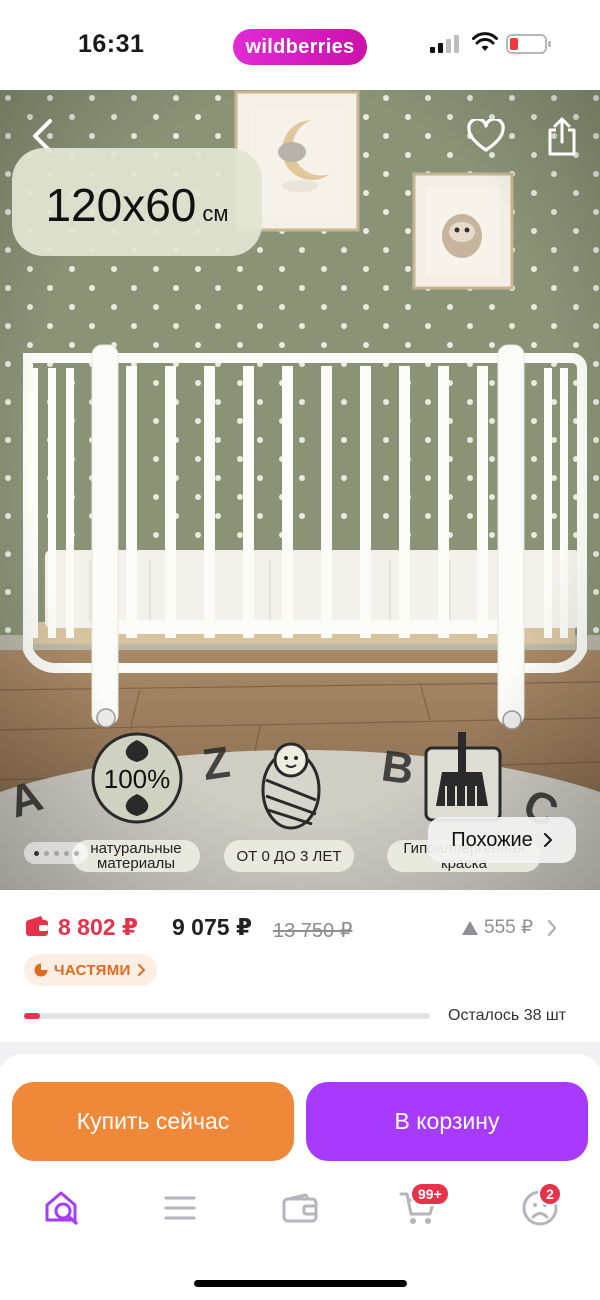  I want to click on pager-dot-active, so click(36, 853).